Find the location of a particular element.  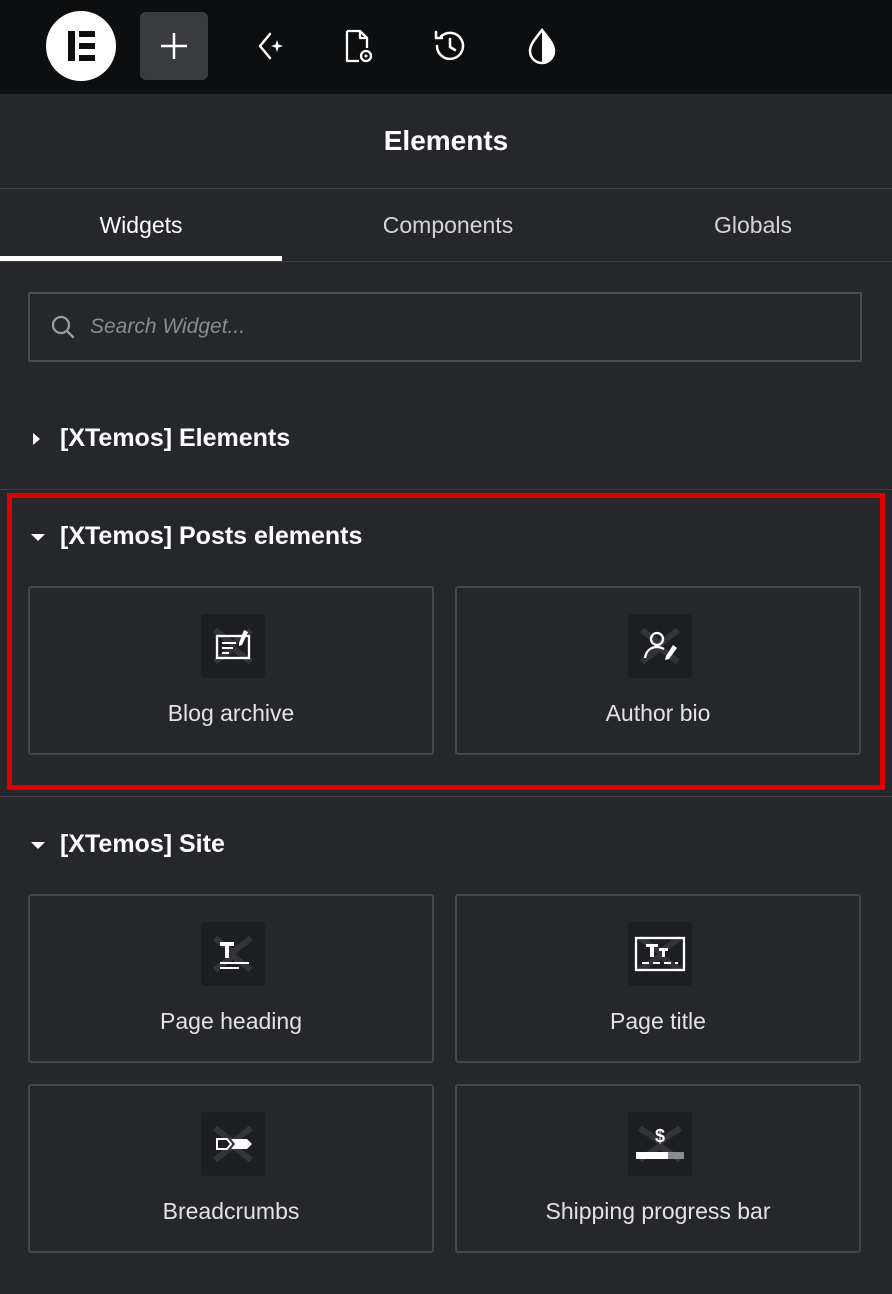

widget-page-title: Page title is located at coordinates (658, 978).